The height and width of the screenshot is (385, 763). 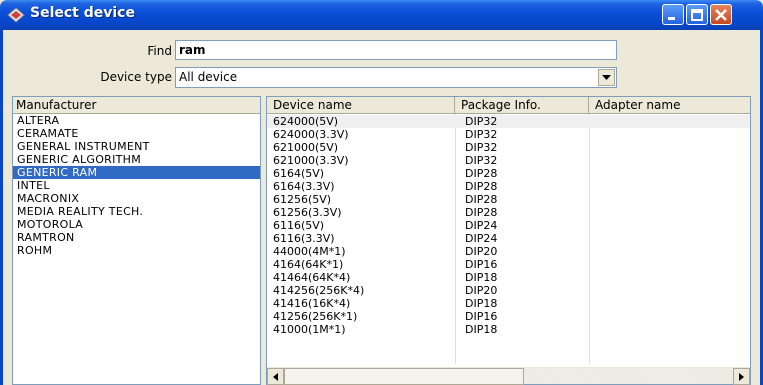 I want to click on table-row: 414256(256K*4) DIP20, so click(x=508, y=290).